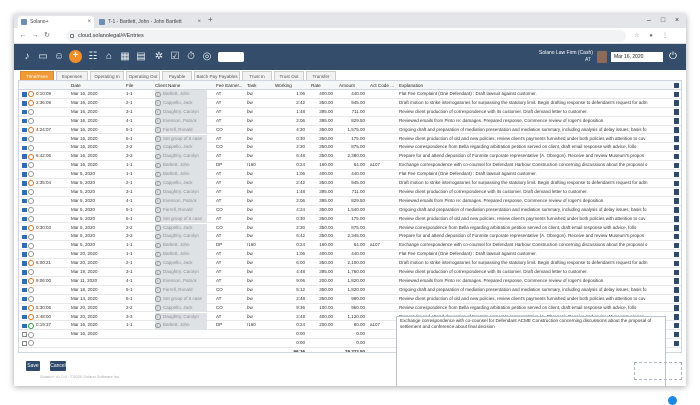 The image size is (700, 405). What do you see at coordinates (140, 334) in the screenshot?
I see `cell-file` at bounding box center [140, 334].